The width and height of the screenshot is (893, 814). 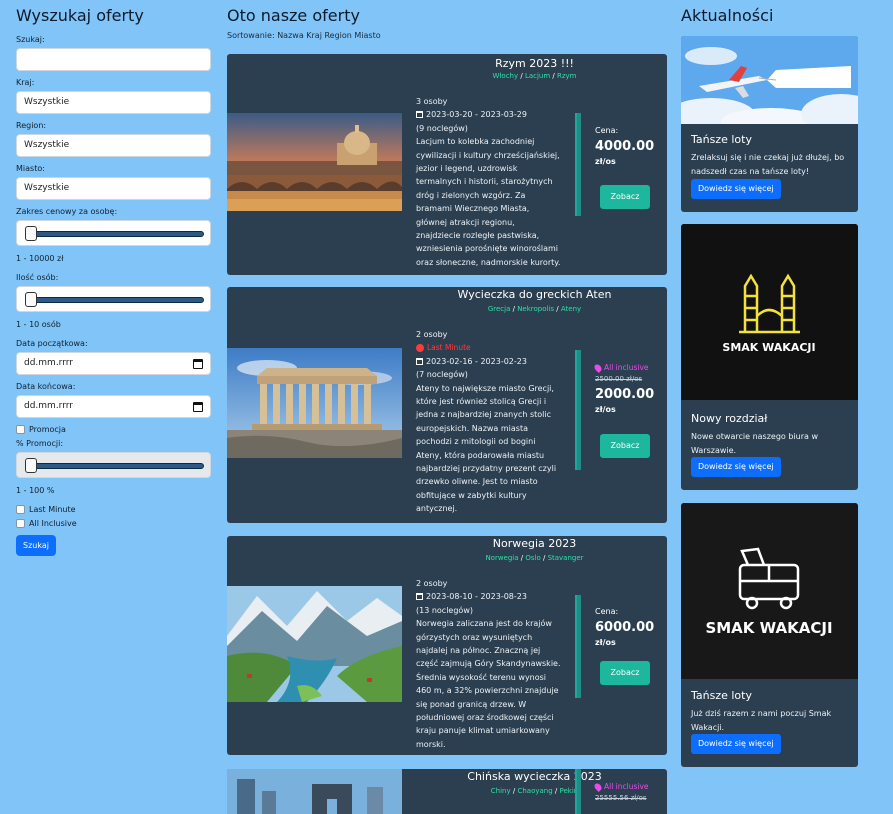 I want to click on all-inclusive-badge: All inclusive, so click(x=628, y=367).